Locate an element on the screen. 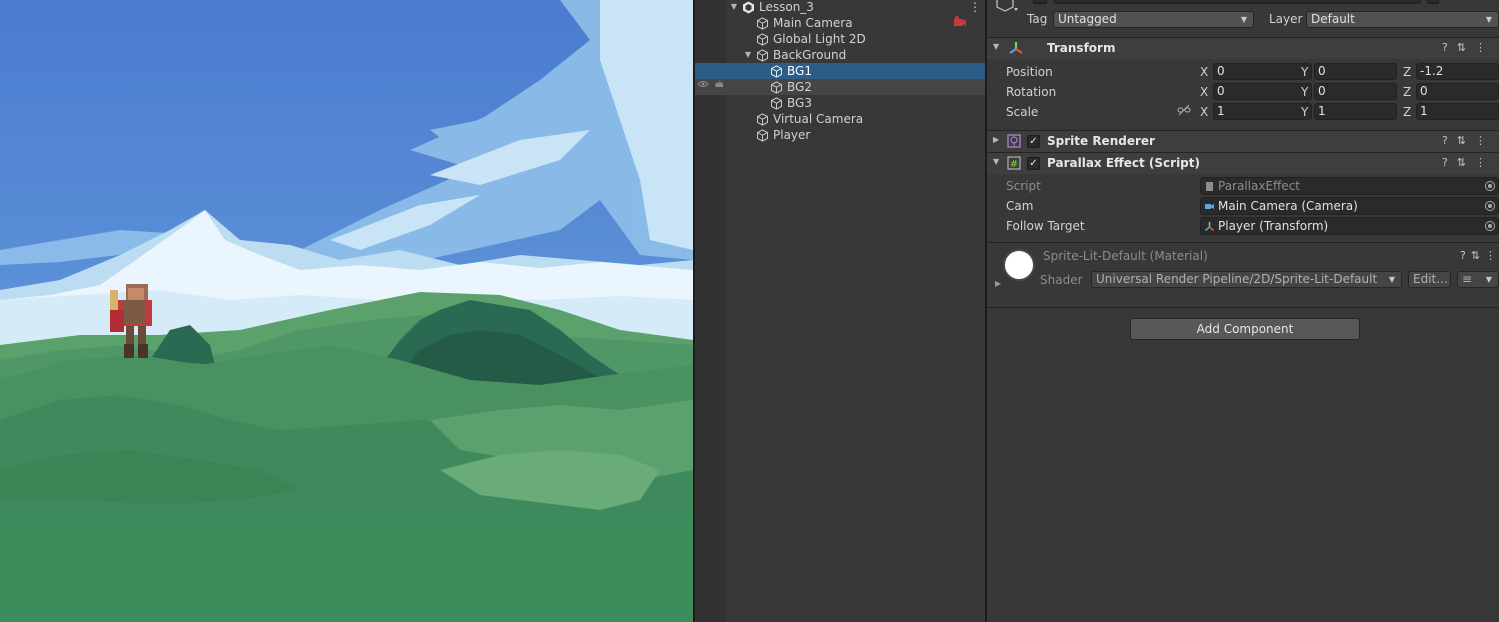 Image resolution: width=1499 pixels, height=622 pixels. camera-warning-icon is located at coordinates (960, 24).